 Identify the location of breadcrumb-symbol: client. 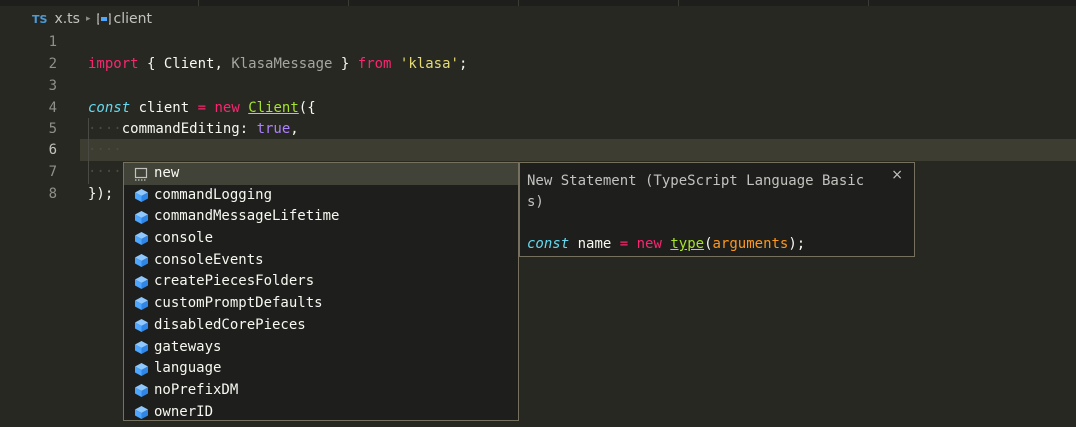
(133, 19).